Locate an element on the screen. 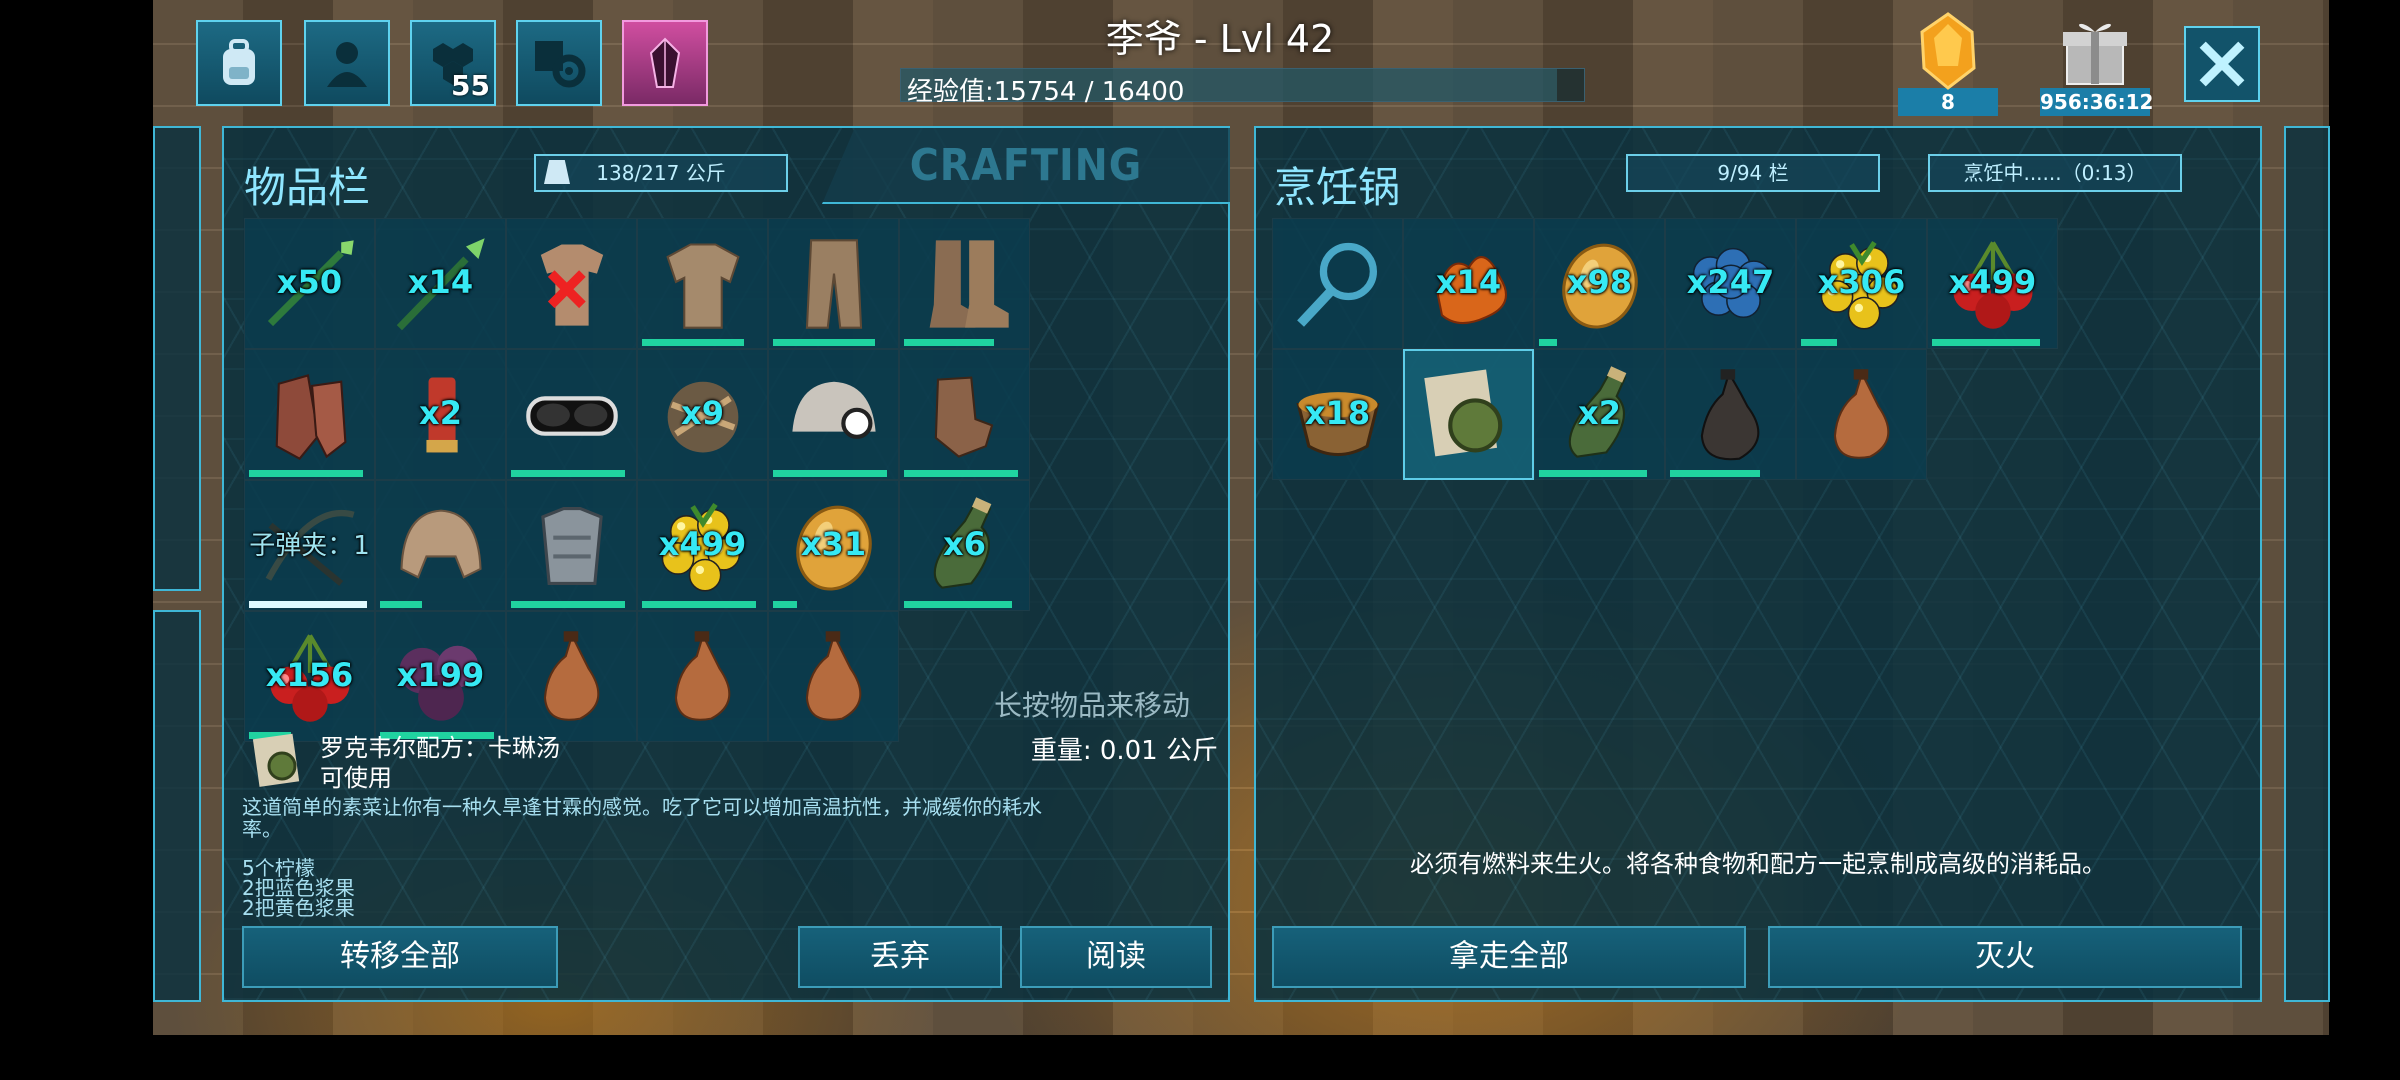 The width and height of the screenshot is (2400, 1080). item-slot: x6 is located at coordinates (964, 545).